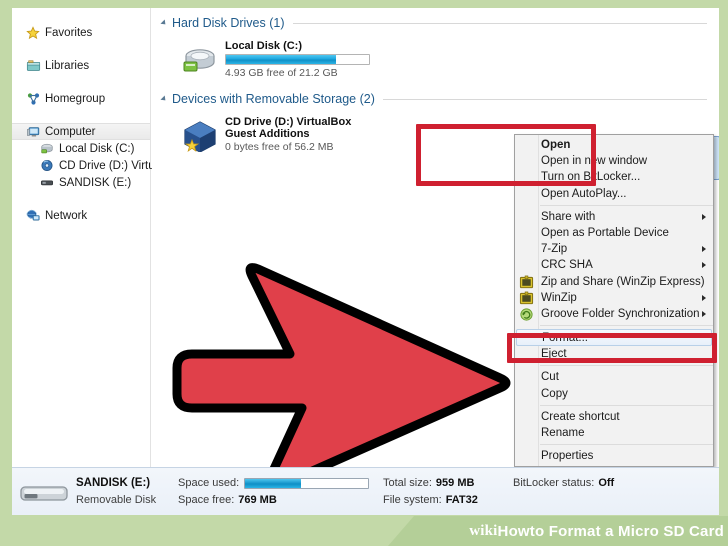  Describe the element at coordinates (81, 182) in the screenshot. I see `sidebar-item-sandisk-e: SANDISK (E:)` at that location.